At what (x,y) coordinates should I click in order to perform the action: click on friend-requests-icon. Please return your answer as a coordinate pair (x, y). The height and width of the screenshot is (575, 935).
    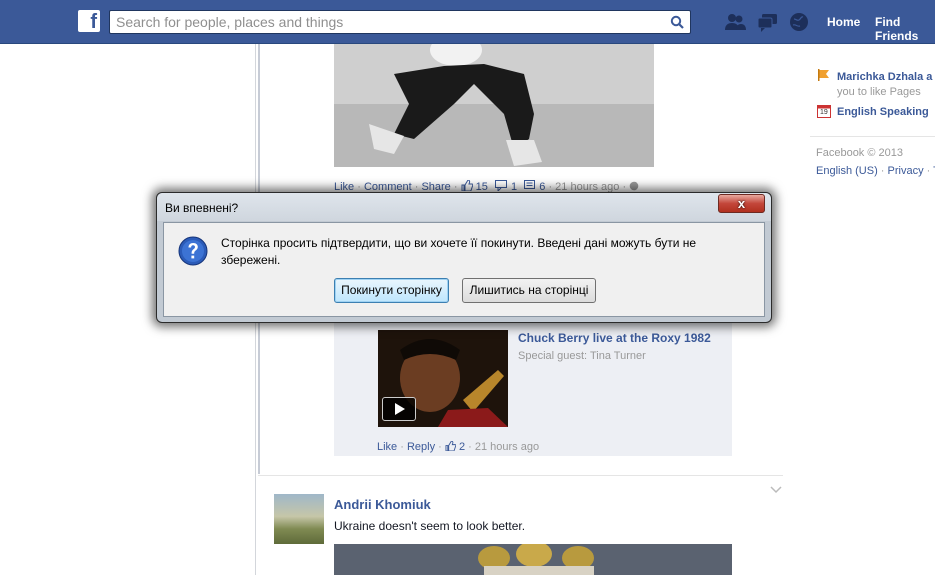
    Looking at the image, I should click on (735, 22).